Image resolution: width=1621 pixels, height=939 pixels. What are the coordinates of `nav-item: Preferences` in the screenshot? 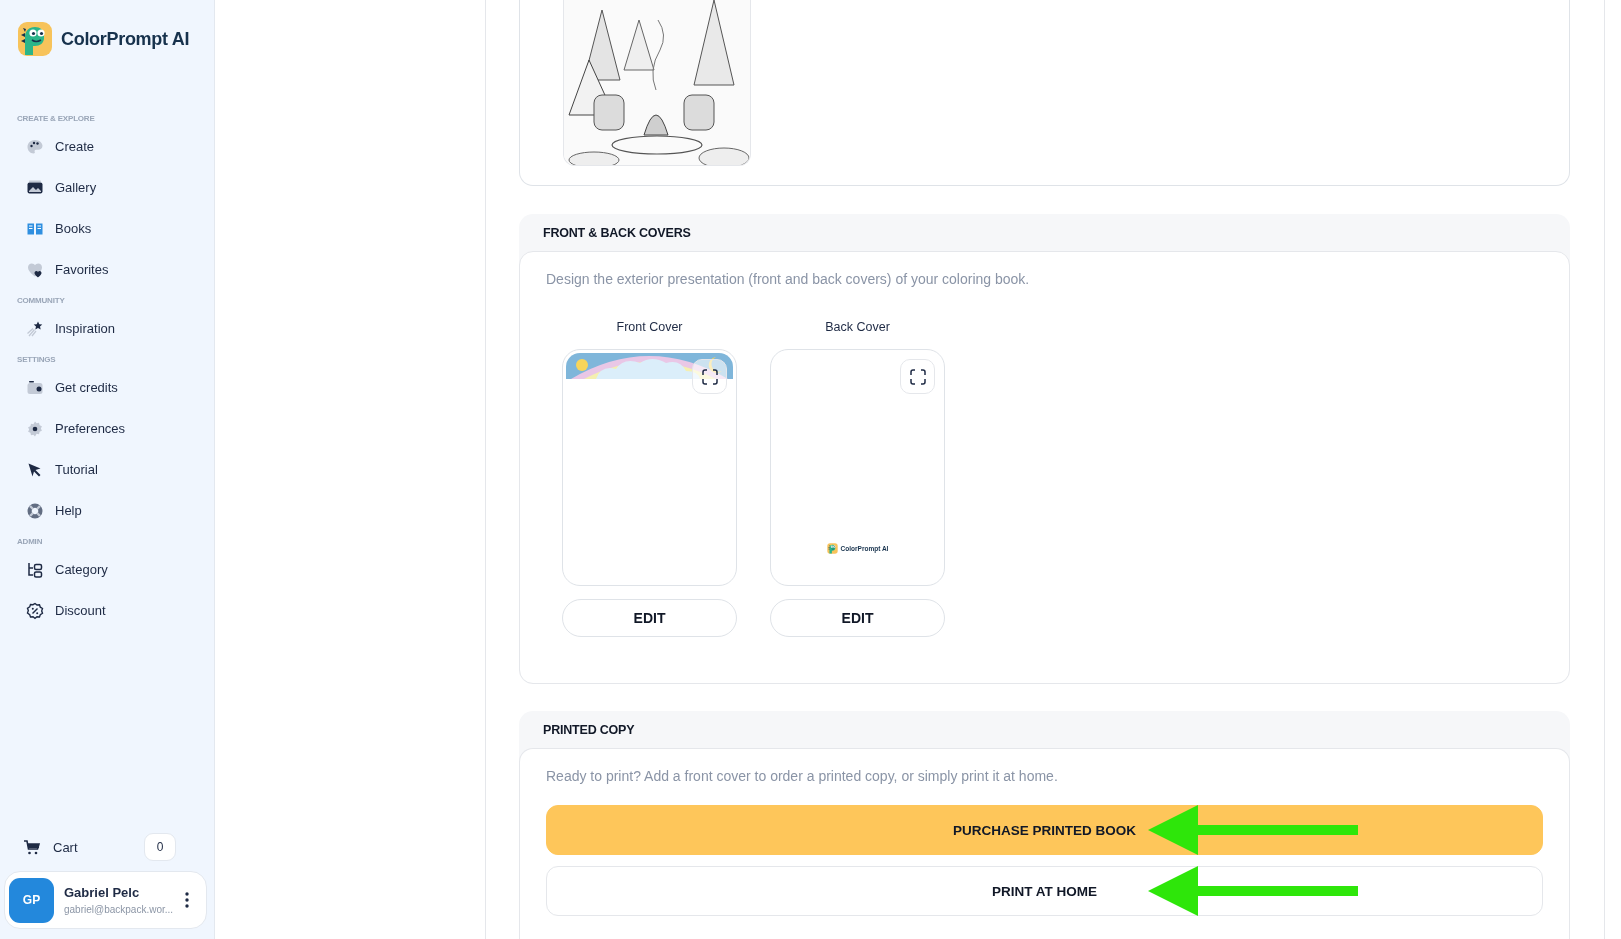 It's located at (107, 428).